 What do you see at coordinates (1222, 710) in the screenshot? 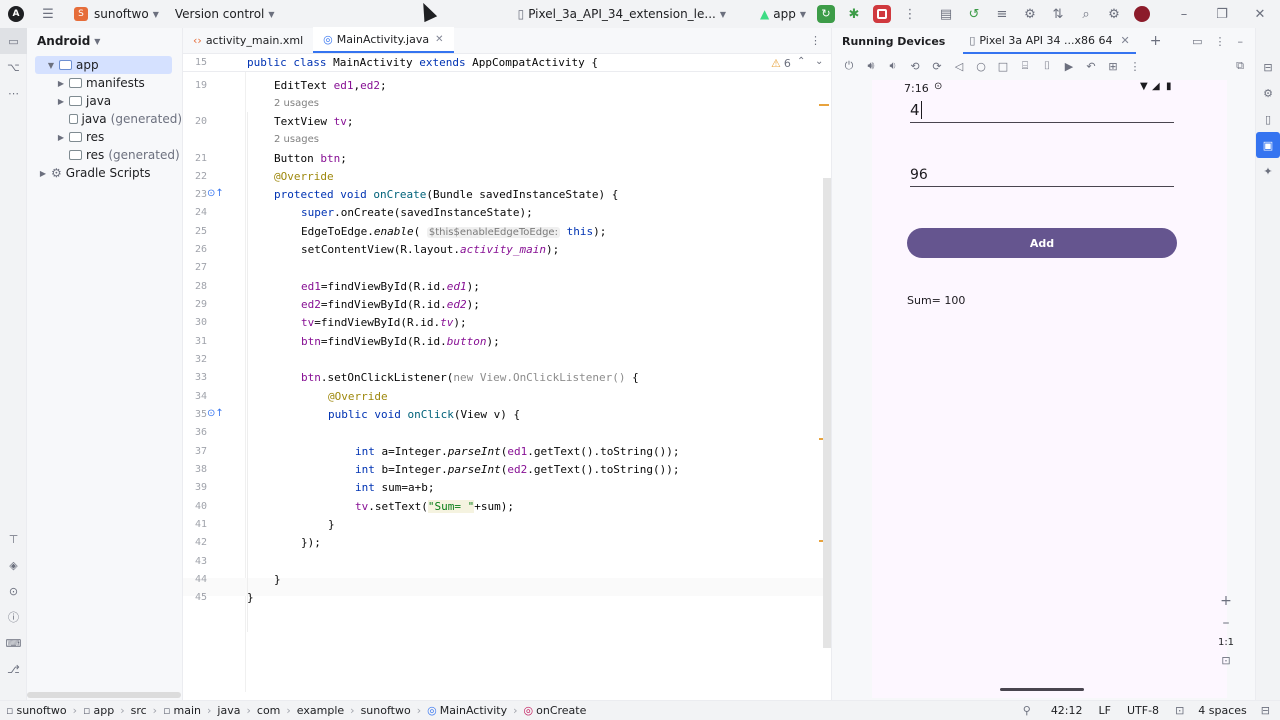
I see `indent-setting: 4 spaces` at bounding box center [1222, 710].